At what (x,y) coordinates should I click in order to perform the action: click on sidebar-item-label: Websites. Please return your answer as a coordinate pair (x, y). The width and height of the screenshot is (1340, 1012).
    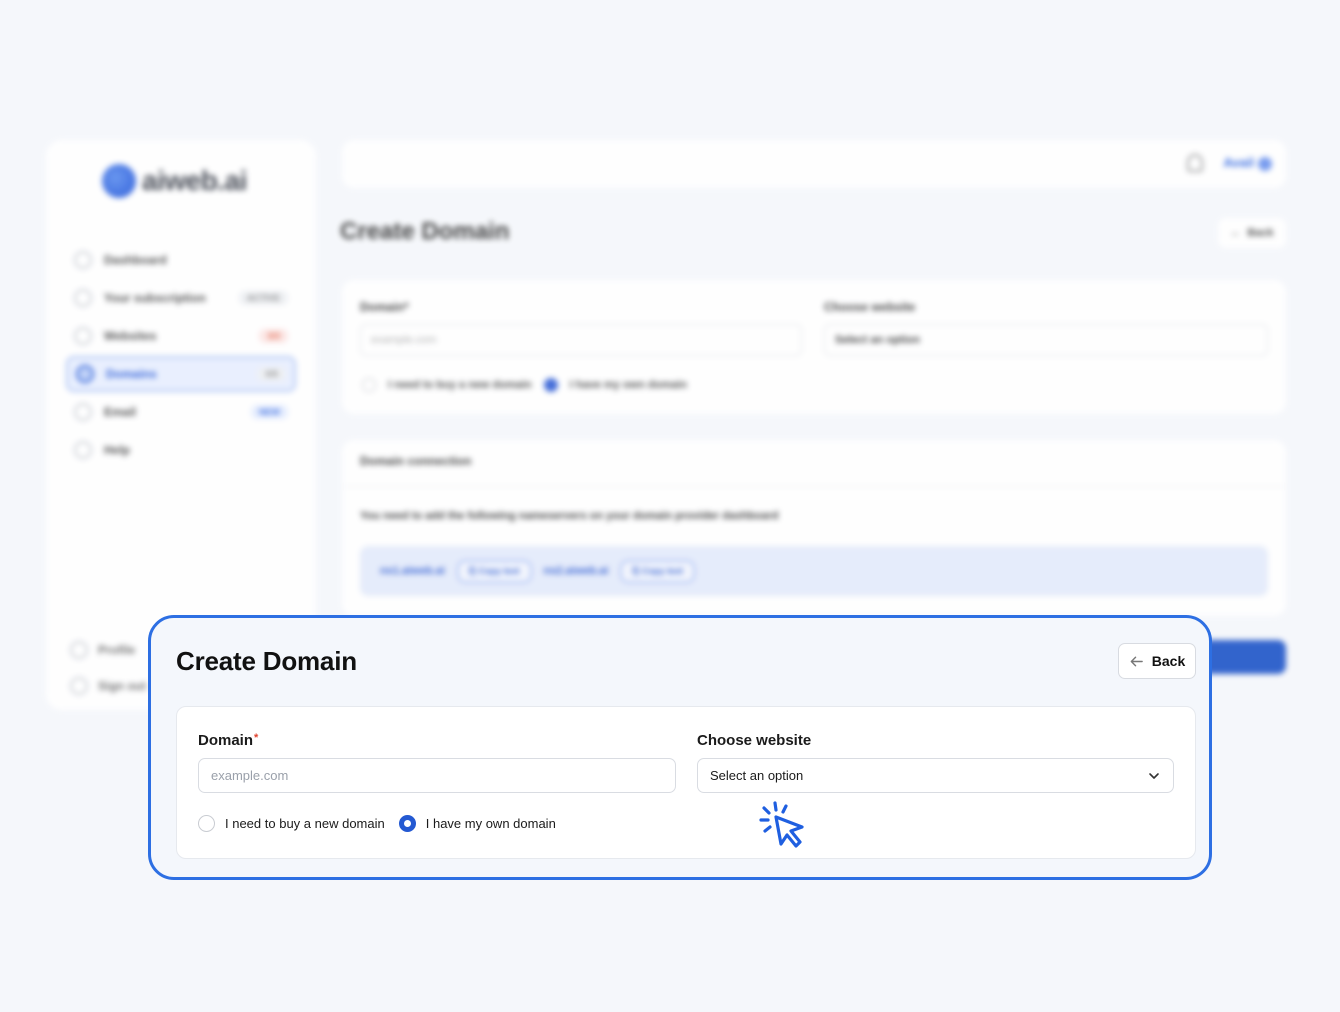
    Looking at the image, I should click on (130, 336).